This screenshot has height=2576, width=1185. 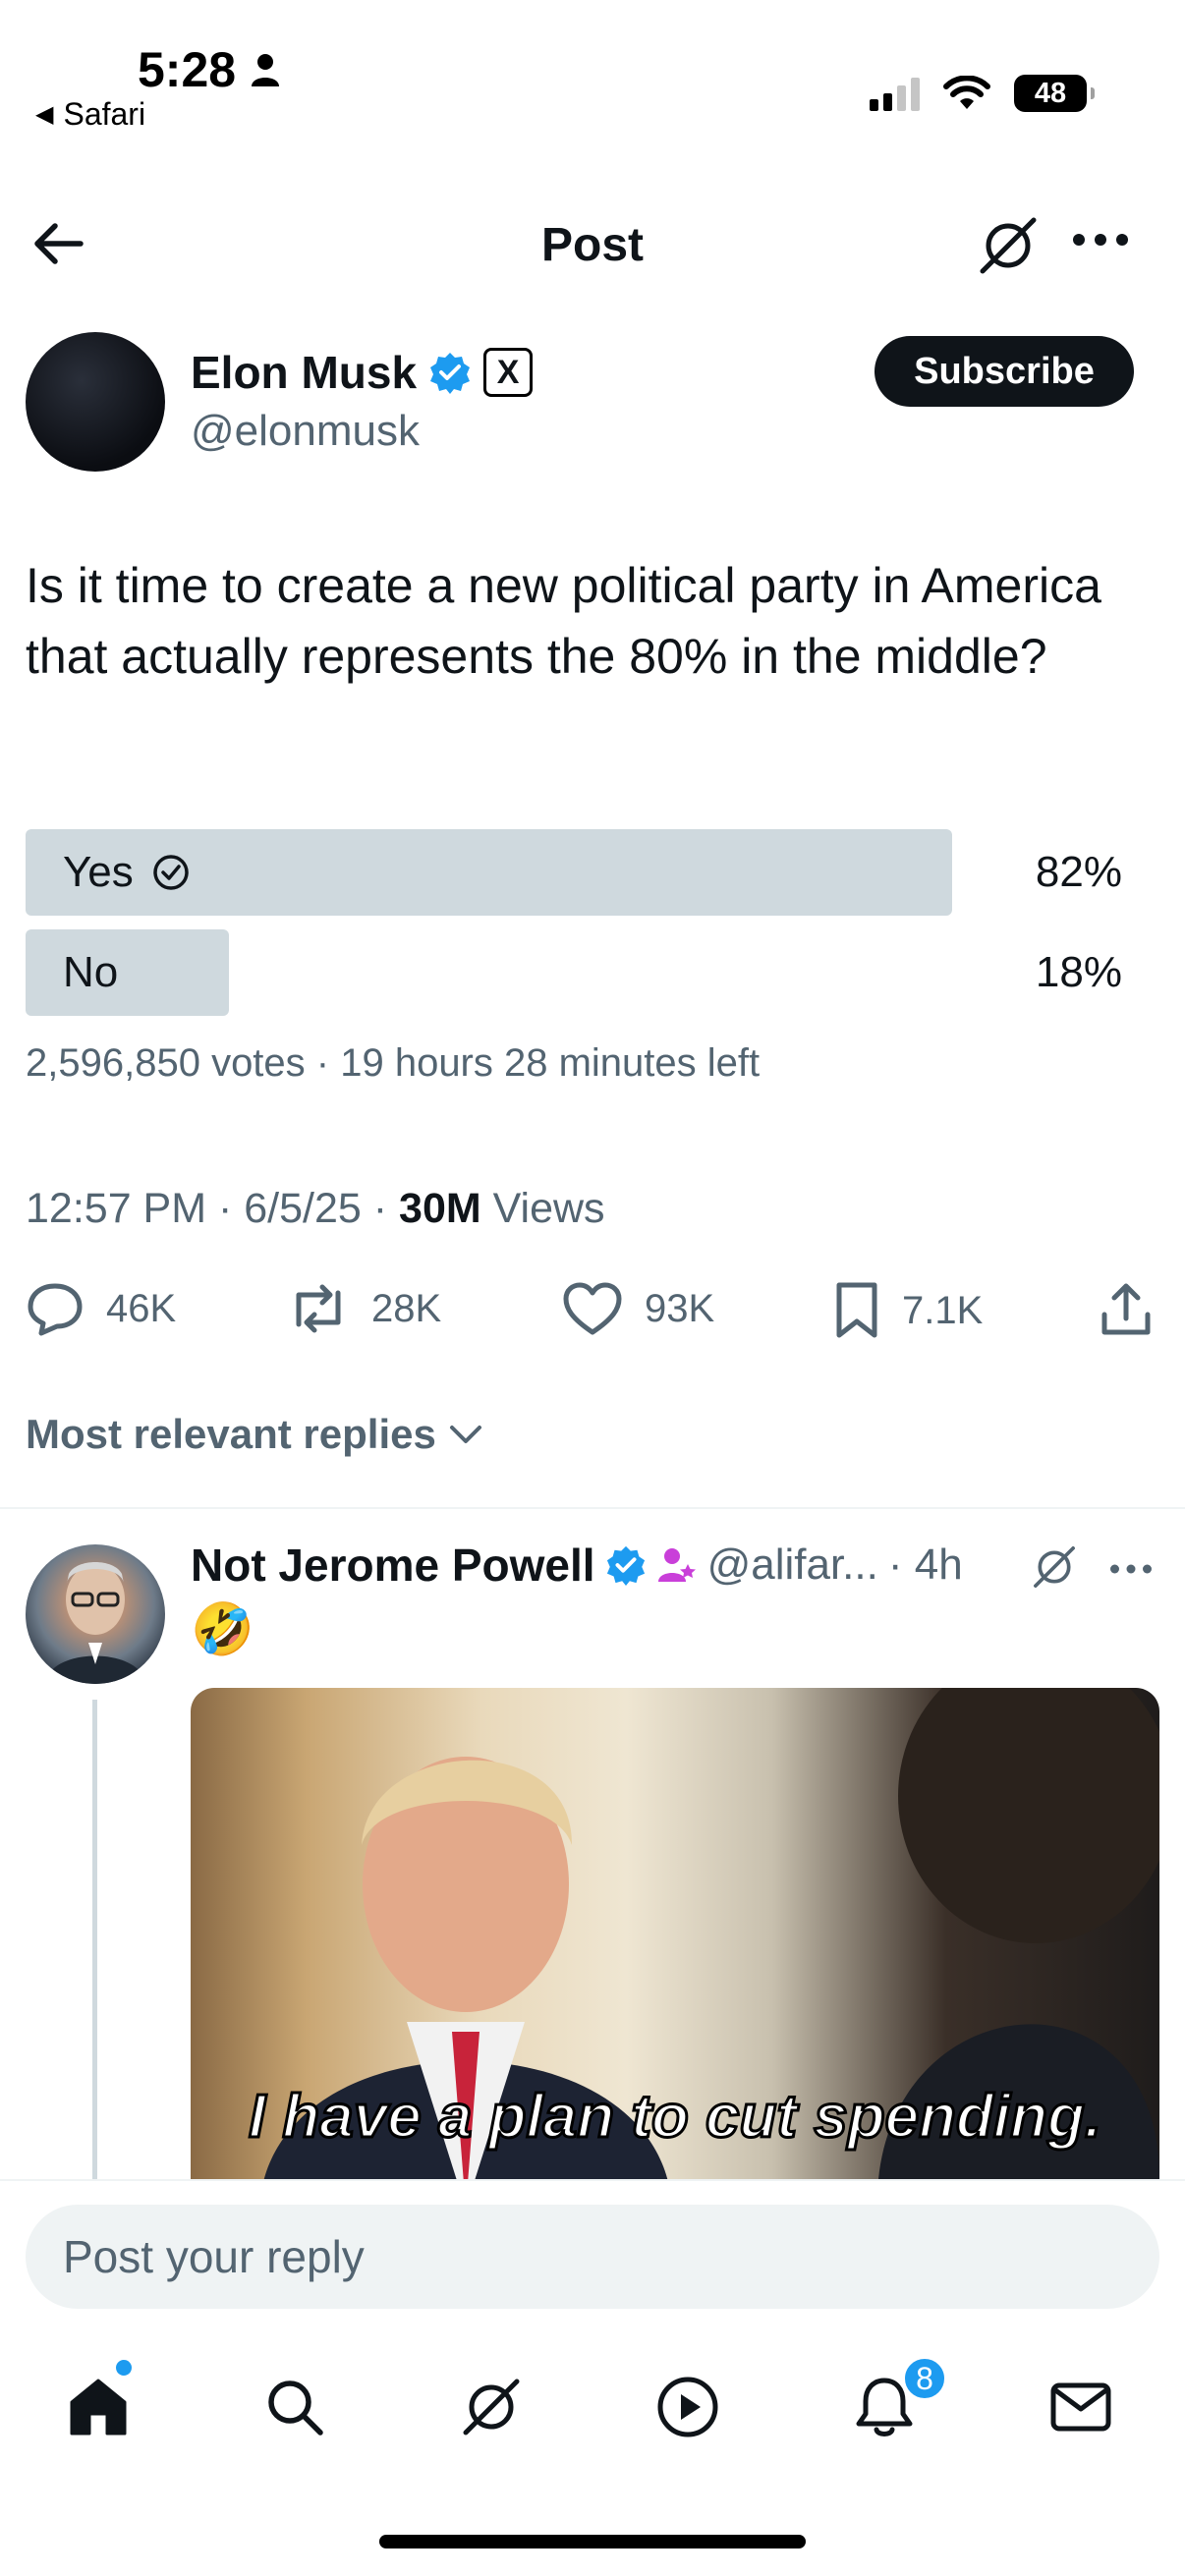 I want to click on share-action, so click(x=1127, y=1309).